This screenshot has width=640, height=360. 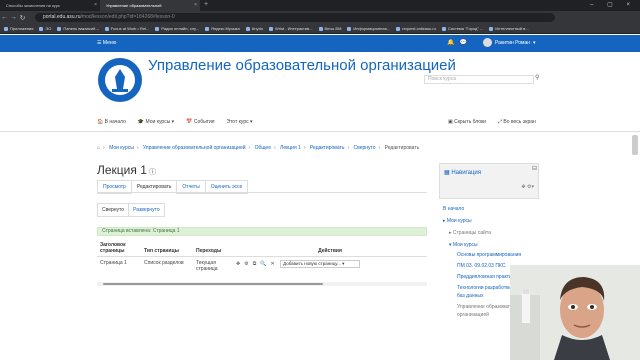 What do you see at coordinates (262, 192) in the screenshot?
I see `tabs-underline` at bounding box center [262, 192].